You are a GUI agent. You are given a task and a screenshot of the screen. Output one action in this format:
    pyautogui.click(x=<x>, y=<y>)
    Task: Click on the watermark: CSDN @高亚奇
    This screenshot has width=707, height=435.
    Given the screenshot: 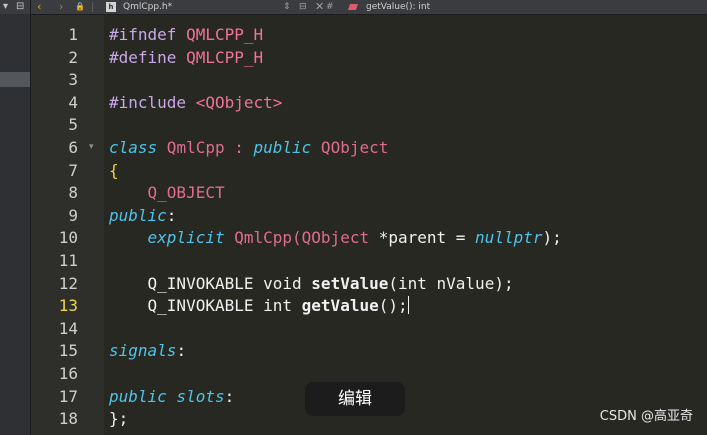 What is the action you would take?
    pyautogui.click(x=646, y=417)
    